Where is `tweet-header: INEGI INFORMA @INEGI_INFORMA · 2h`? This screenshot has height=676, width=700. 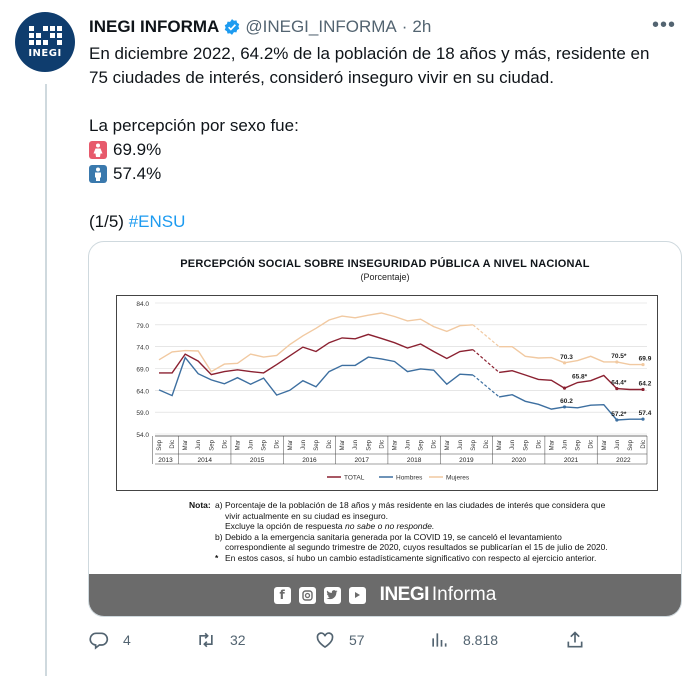 tweet-header: INEGI INFORMA @INEGI_INFORMA · 2h is located at coordinates (384, 27).